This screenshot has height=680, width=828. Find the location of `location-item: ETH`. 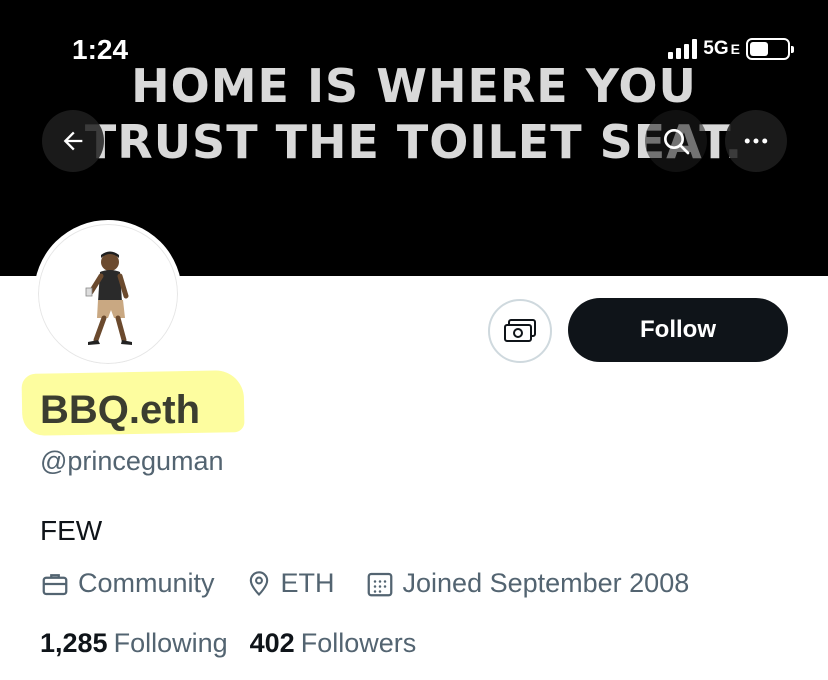

location-item: ETH is located at coordinates (290, 583).